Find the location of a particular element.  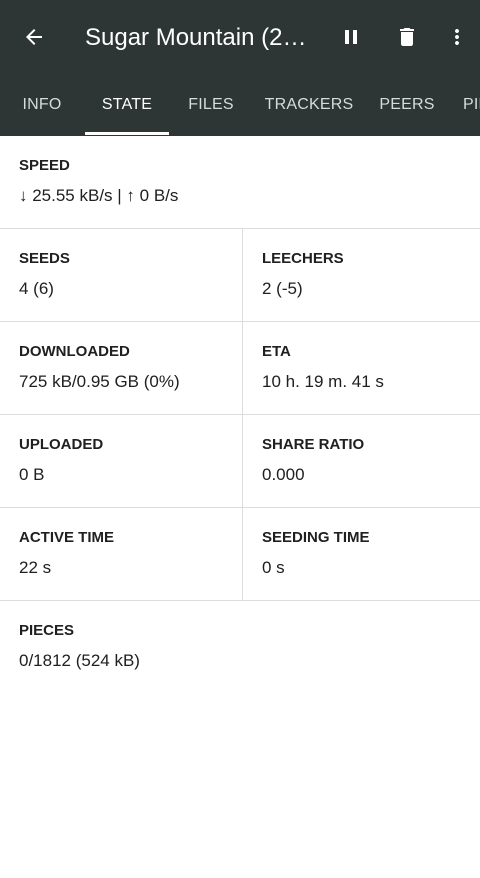

toolbar: Sugar Mountain (2011) [1080p] is located at coordinates (240, 37).